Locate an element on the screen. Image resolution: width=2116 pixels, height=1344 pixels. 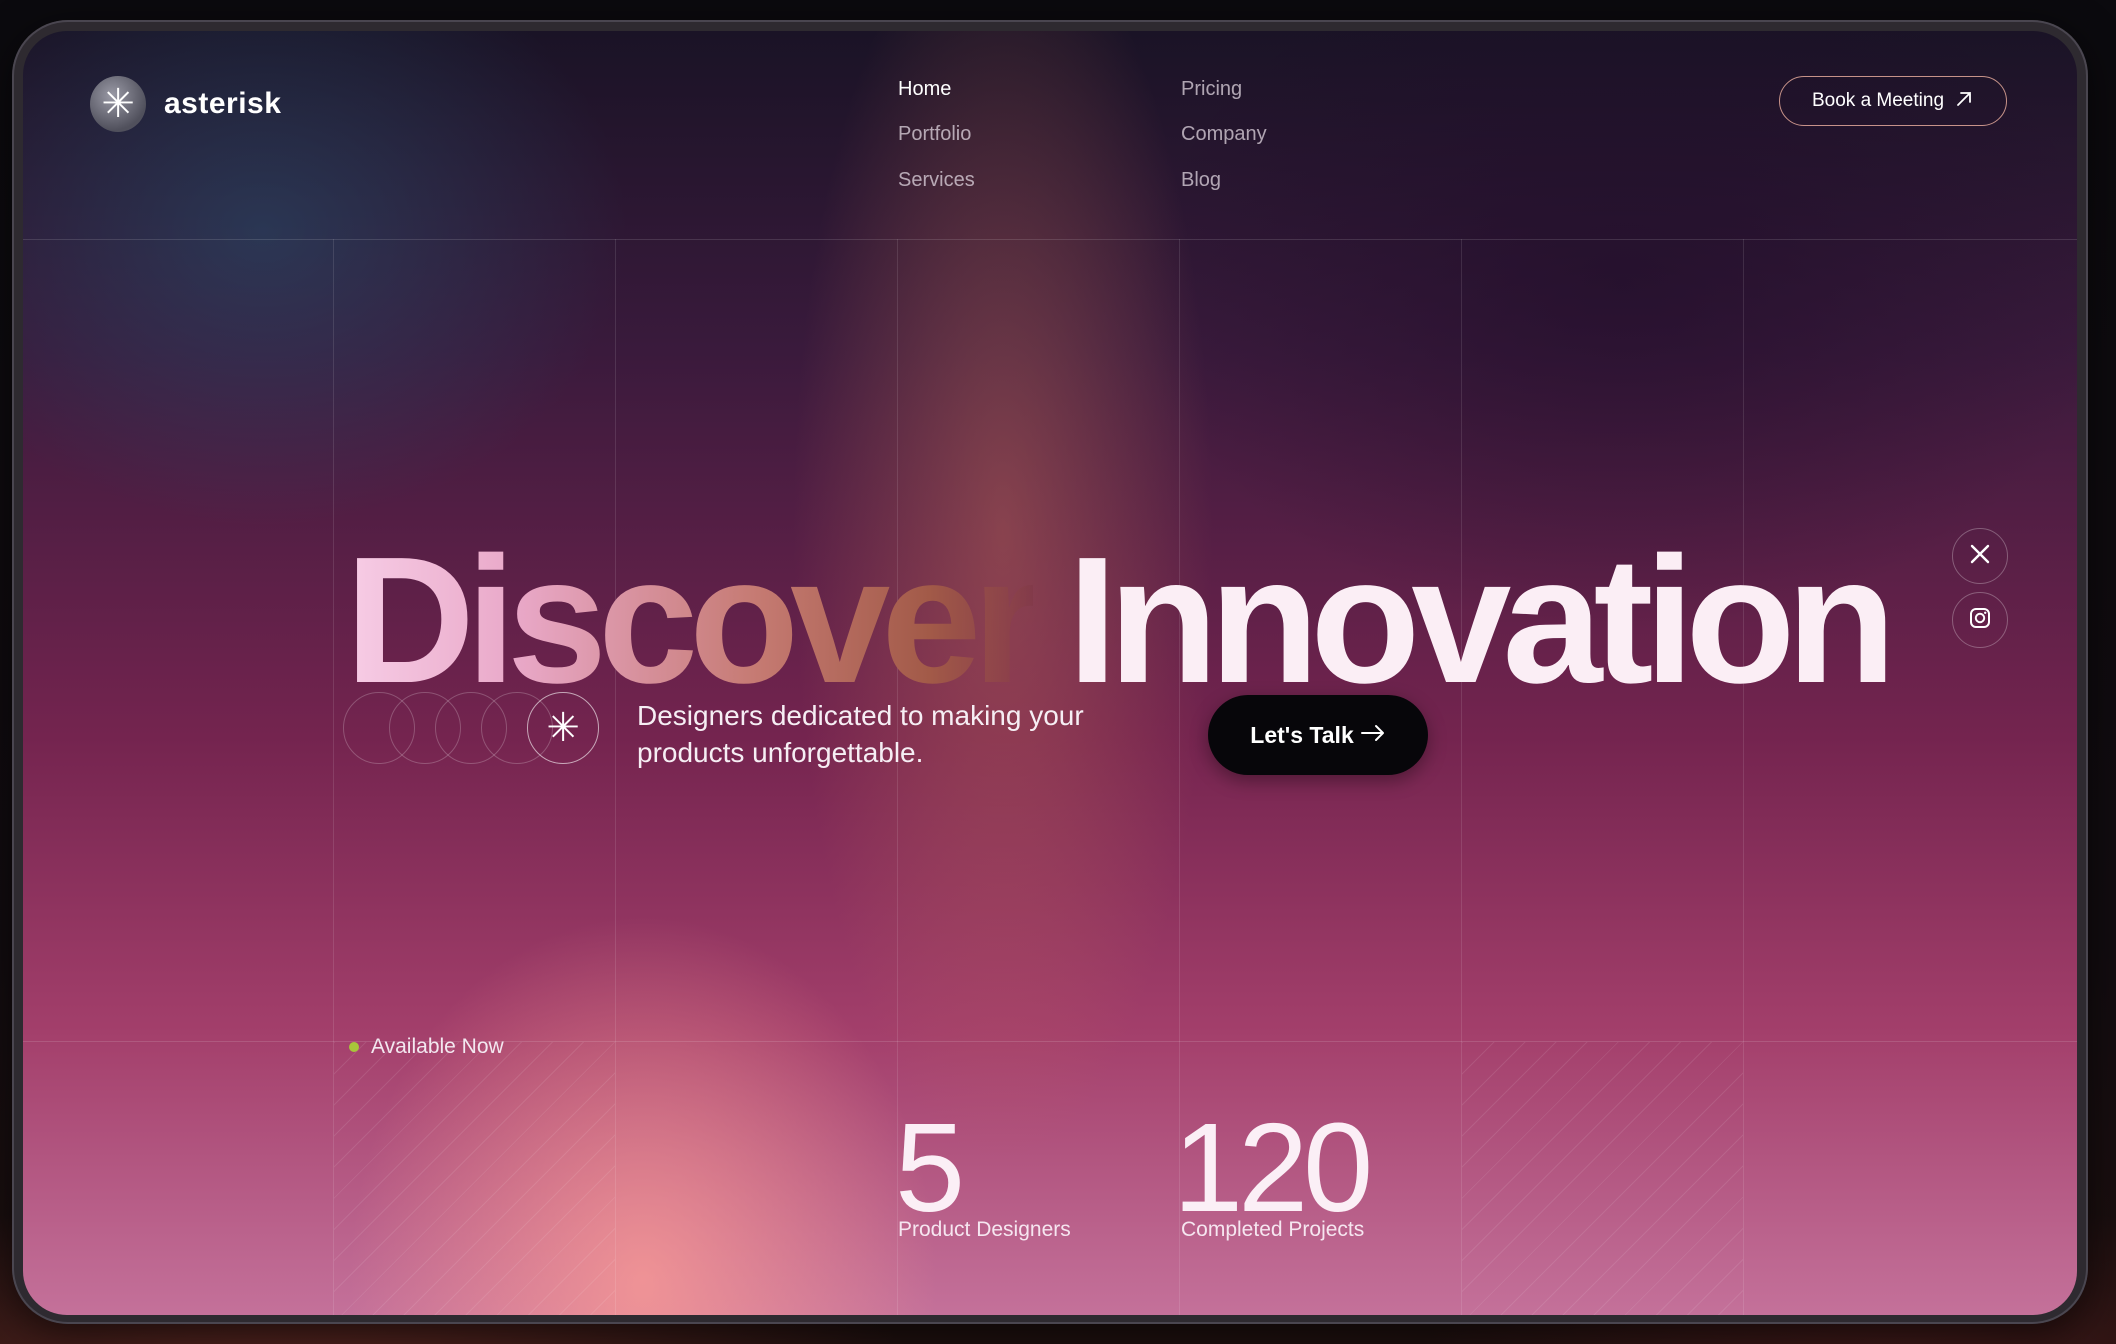
stat-designers-value: 5 is located at coordinates (930, 1167).